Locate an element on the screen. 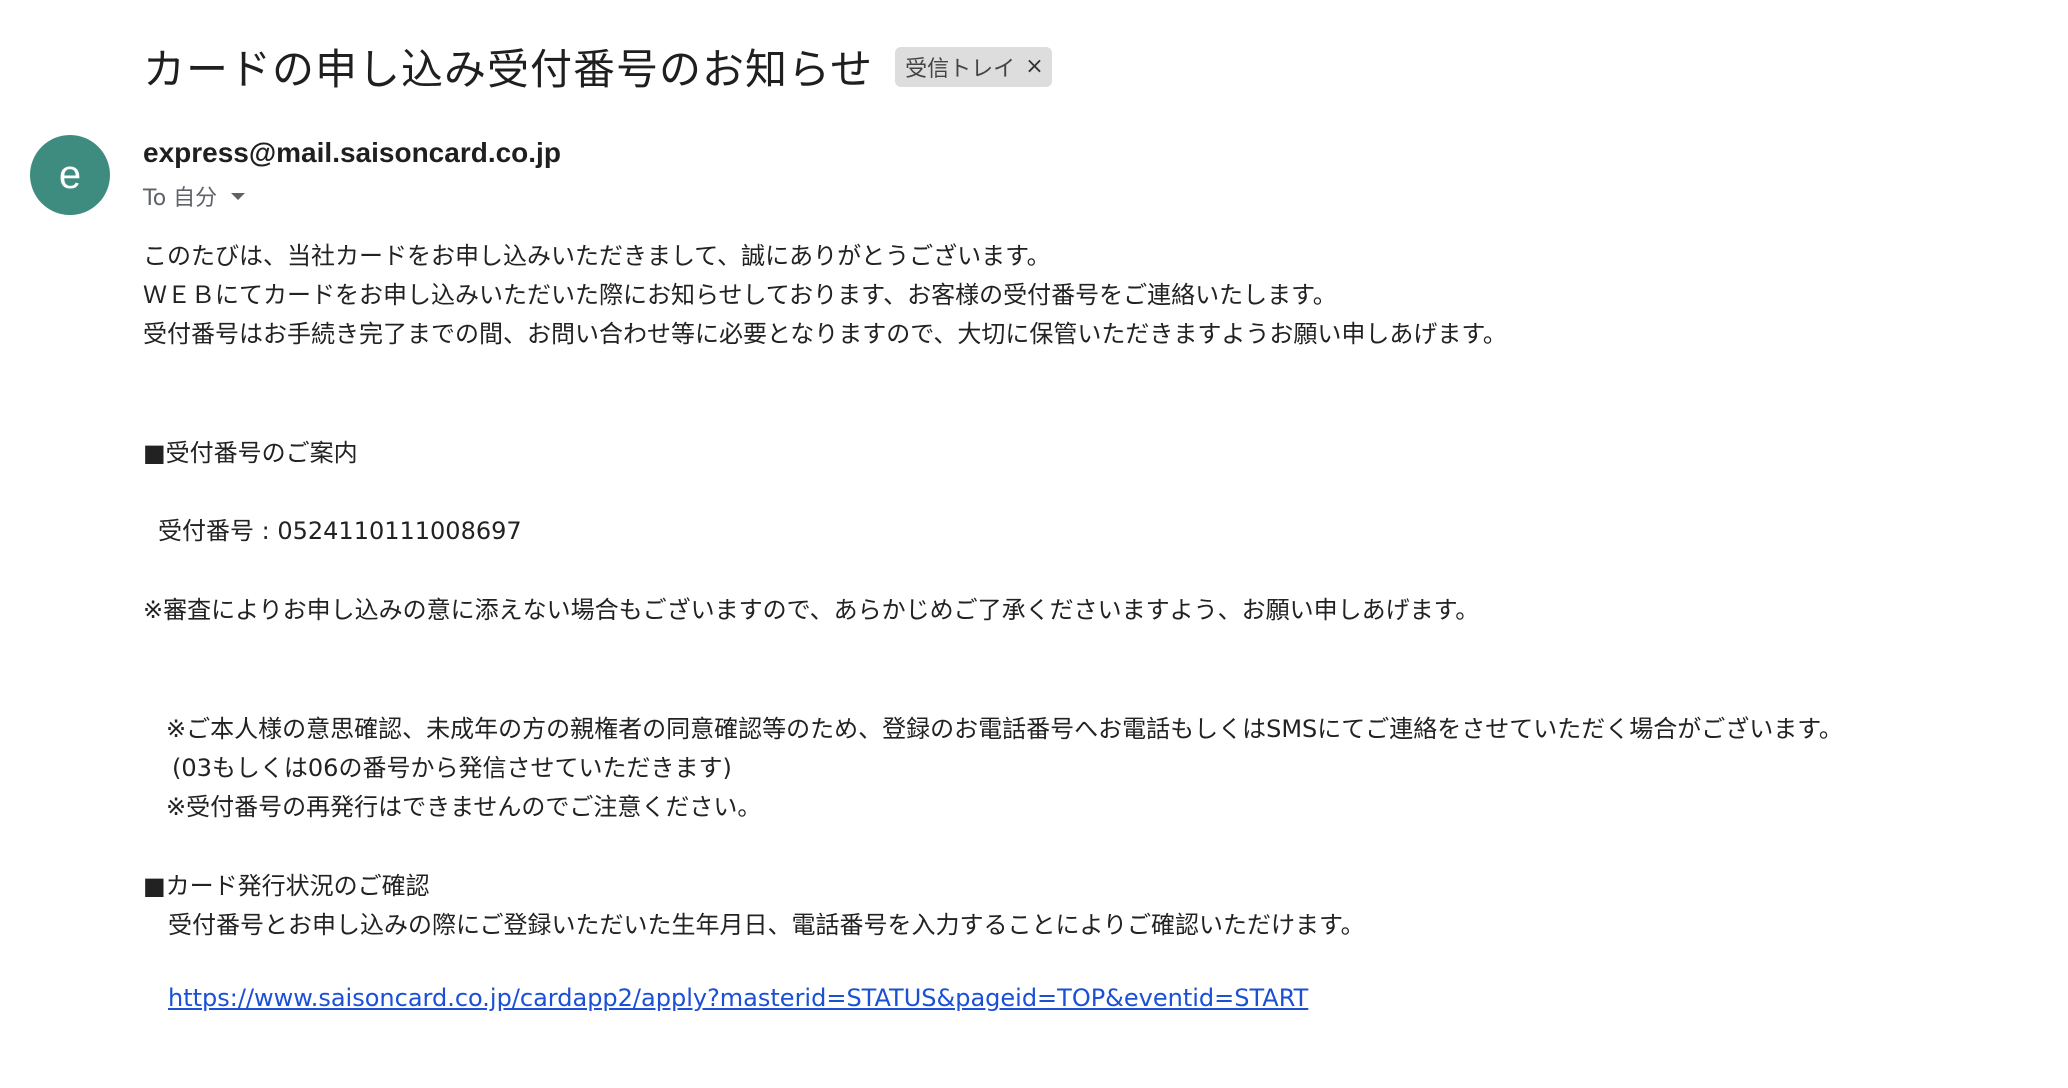  section-heading-status: ■カード発行状況のご確認 is located at coordinates (286, 886).